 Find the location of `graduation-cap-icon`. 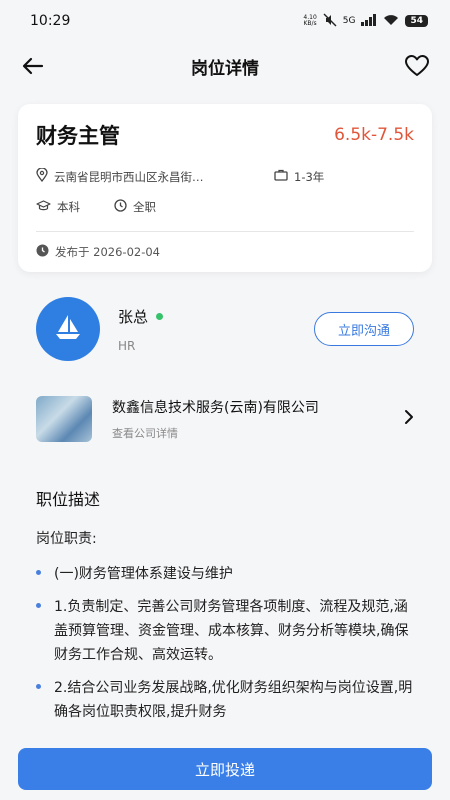

graduation-cap-icon is located at coordinates (43, 207).